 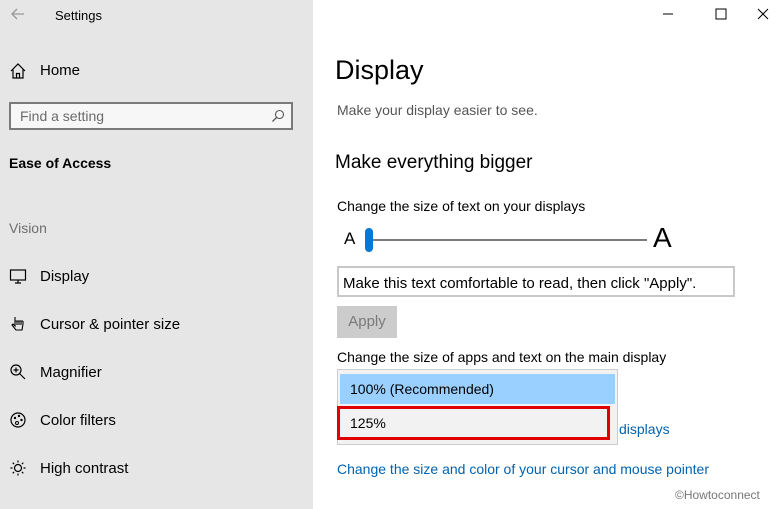 I want to click on sidebar-item-cursor-pointer-size: Cursor & pointer size, so click(x=156, y=324).